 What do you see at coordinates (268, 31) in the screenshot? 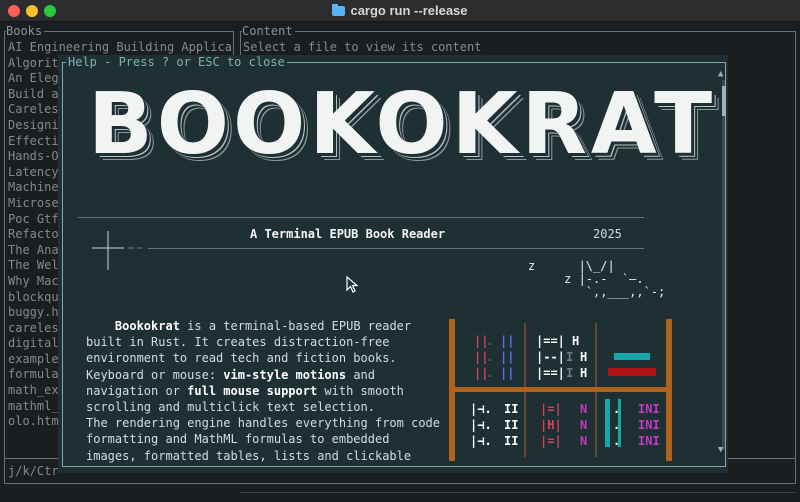
I see `content-pane-title: Content` at bounding box center [268, 31].